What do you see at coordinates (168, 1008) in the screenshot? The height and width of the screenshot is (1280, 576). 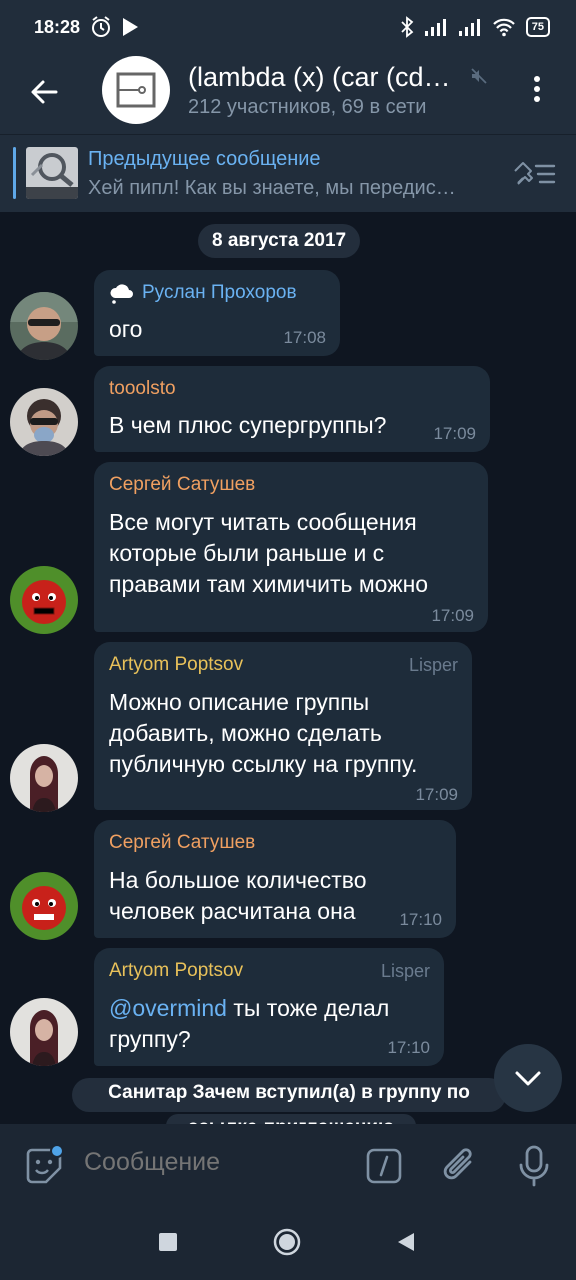 I see `mention-link: @overmind` at bounding box center [168, 1008].